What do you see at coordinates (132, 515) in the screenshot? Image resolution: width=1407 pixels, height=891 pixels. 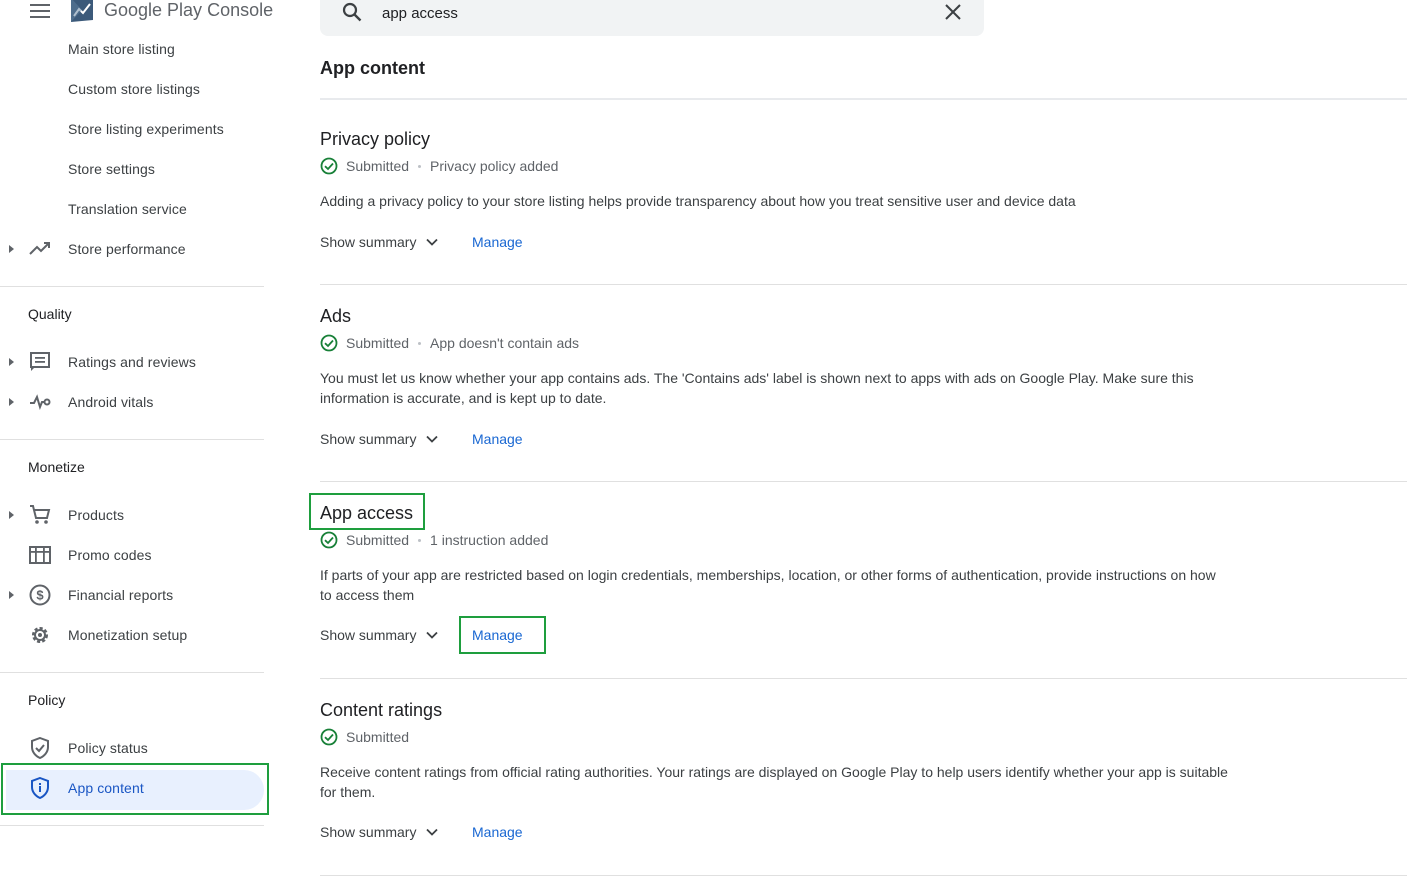 I see `sidebar-item-products: Products` at bounding box center [132, 515].